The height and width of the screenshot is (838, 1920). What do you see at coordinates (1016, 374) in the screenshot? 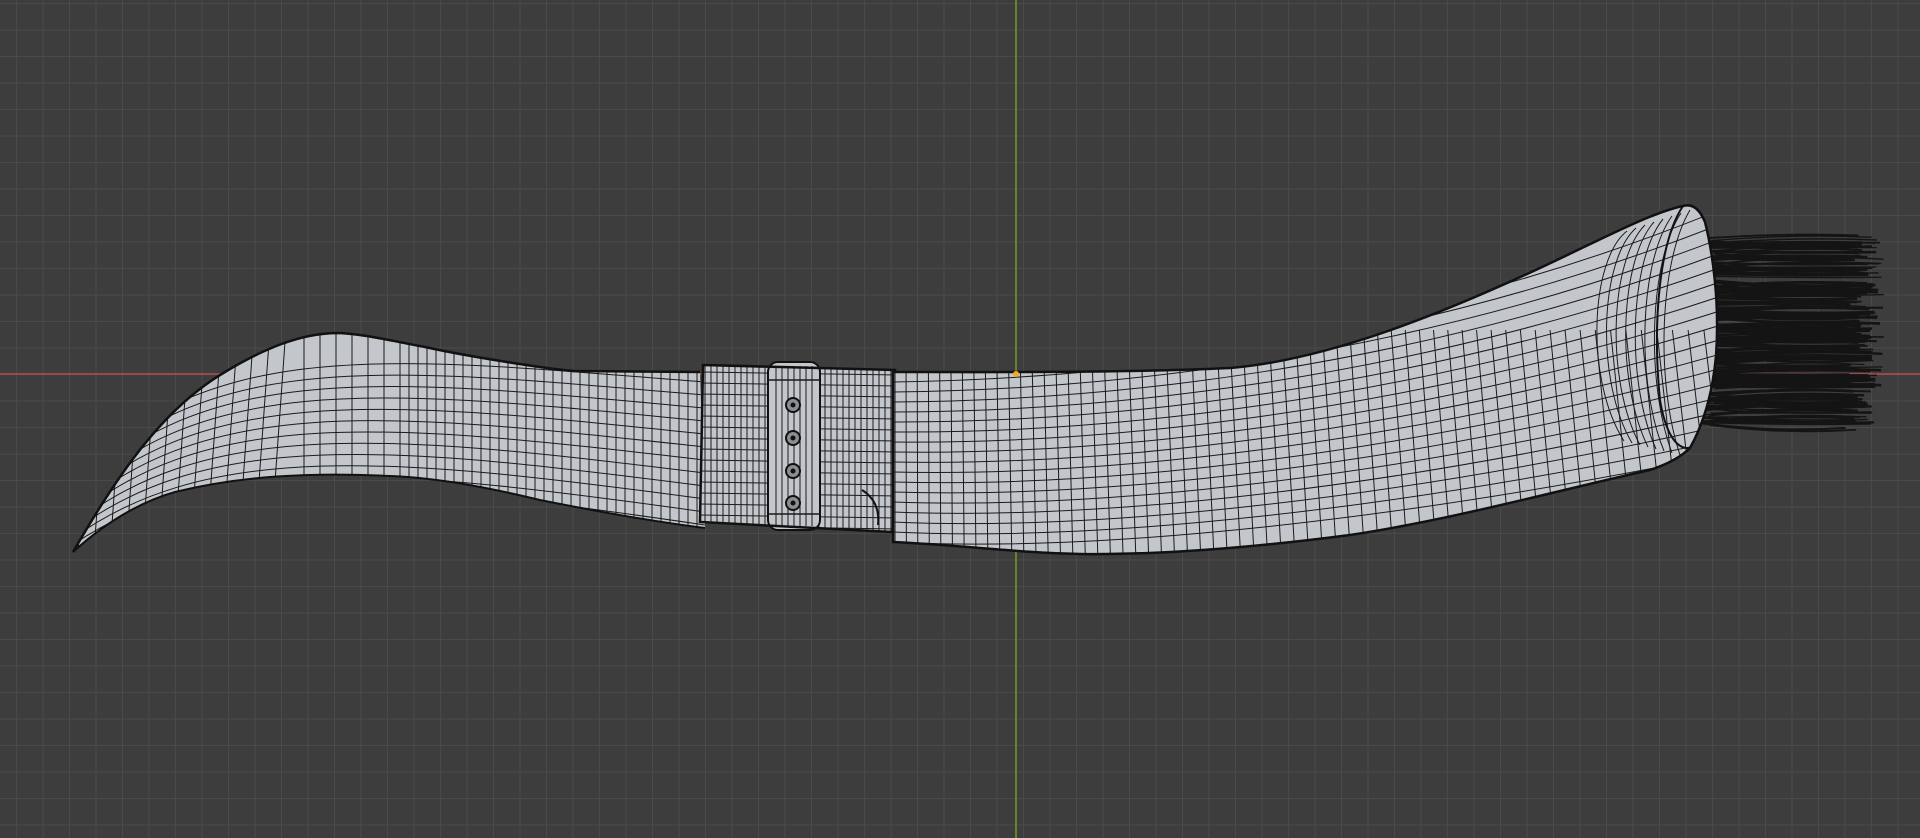
I see `origin-point` at bounding box center [1016, 374].